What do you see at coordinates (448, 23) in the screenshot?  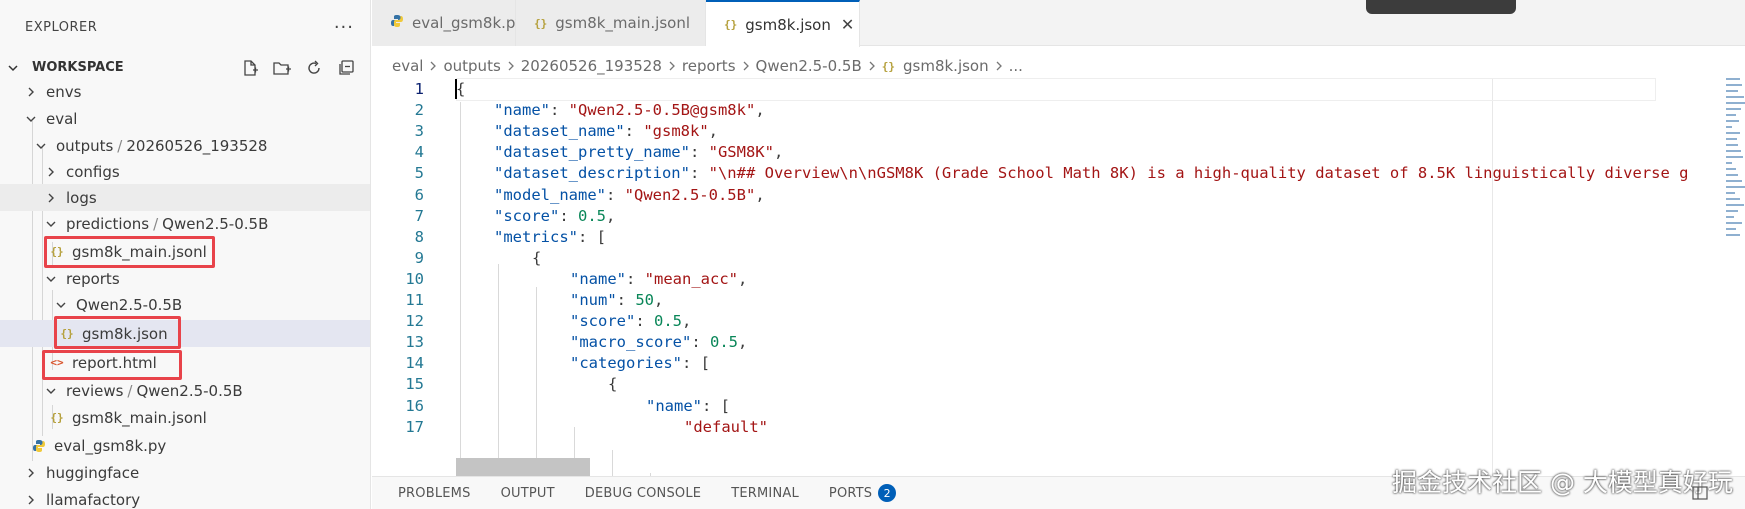 I see `tab-eval-gsm8k-py: eval_gsm8k.py` at bounding box center [448, 23].